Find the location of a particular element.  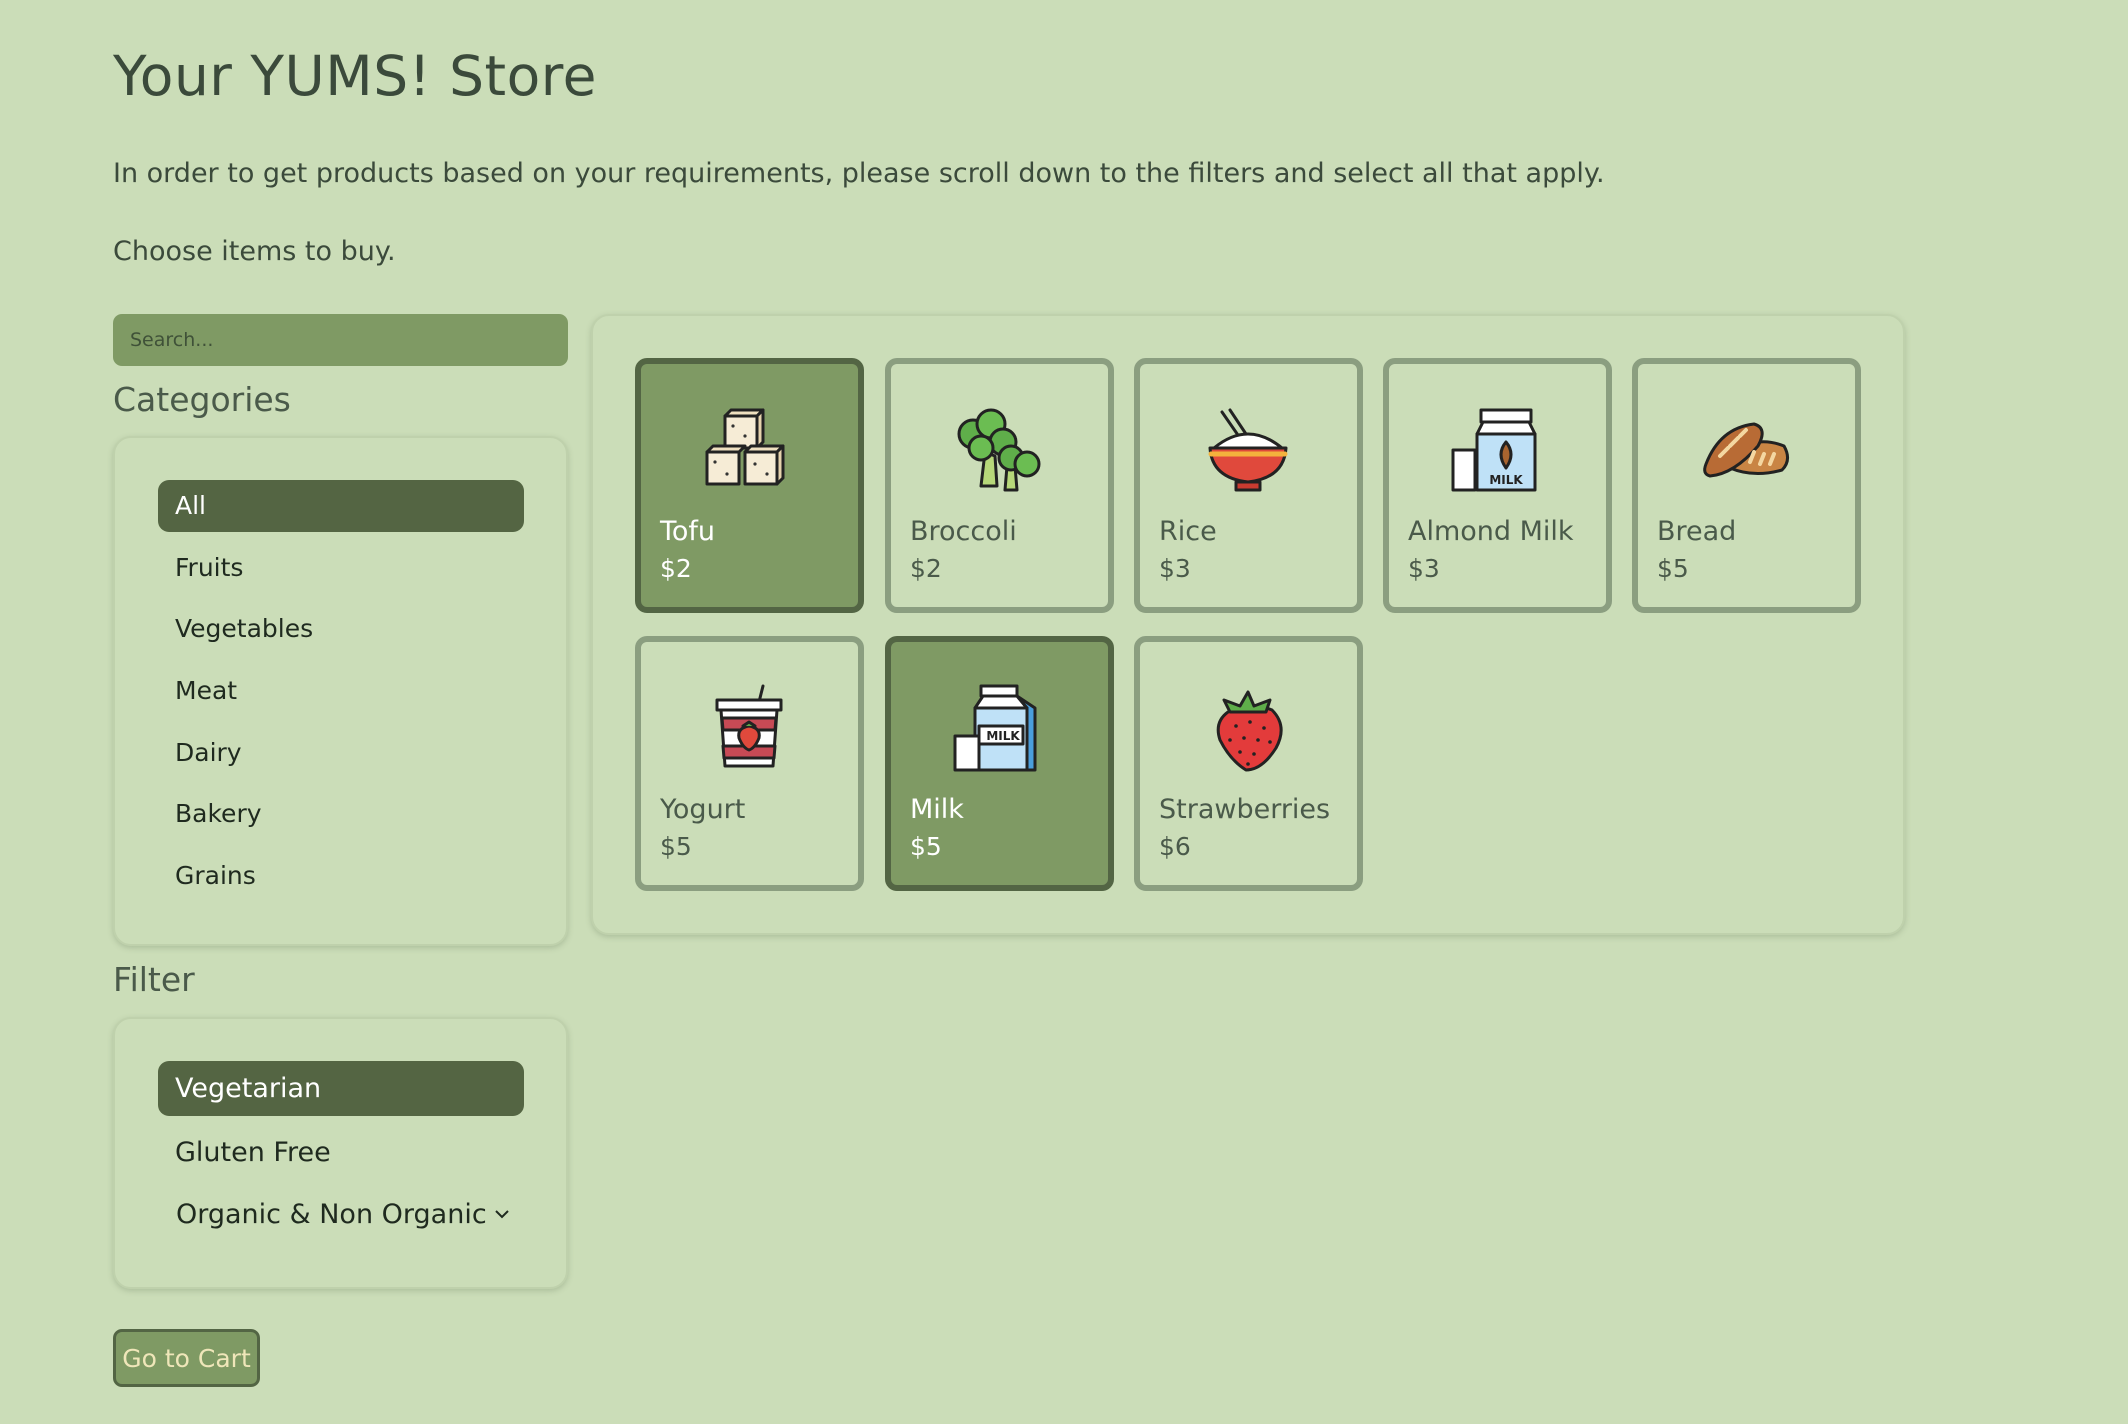

product-card-strawberries: Strawberries $6 is located at coordinates (1248, 763).